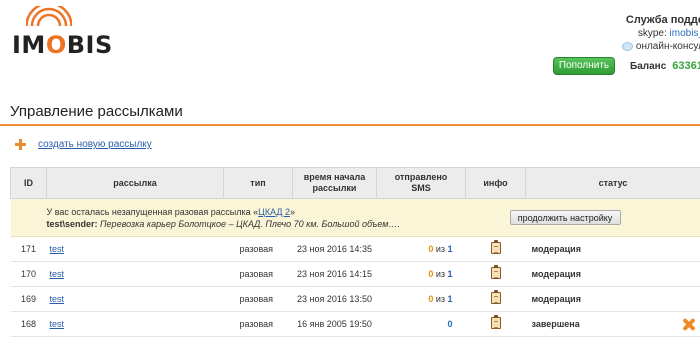 The height and width of the screenshot is (345, 700). I want to click on draft-mailing-link: ЦКАД 2, so click(274, 212).